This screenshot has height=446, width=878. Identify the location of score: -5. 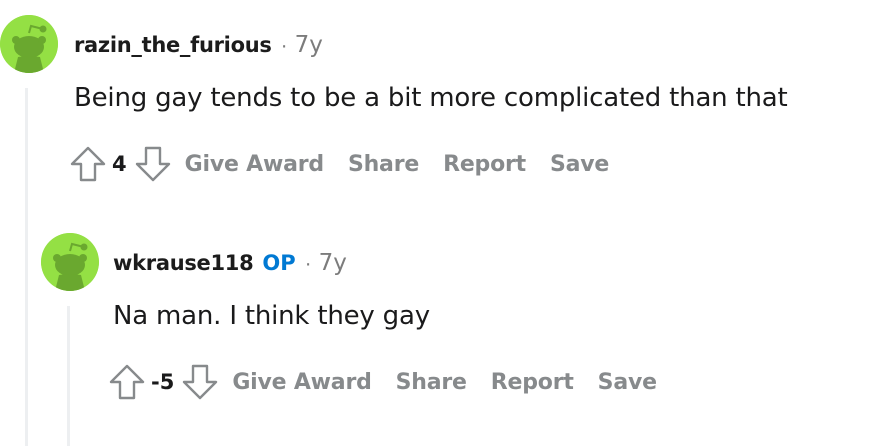
(163, 382).